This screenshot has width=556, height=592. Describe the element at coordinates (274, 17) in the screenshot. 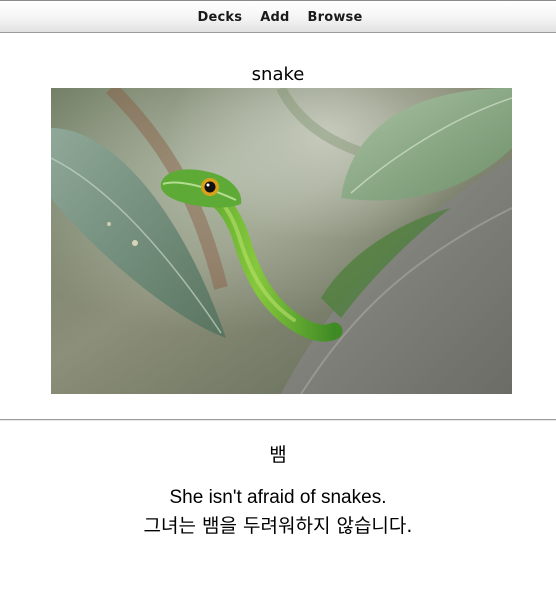

I see `nav-add-link: Add` at that location.